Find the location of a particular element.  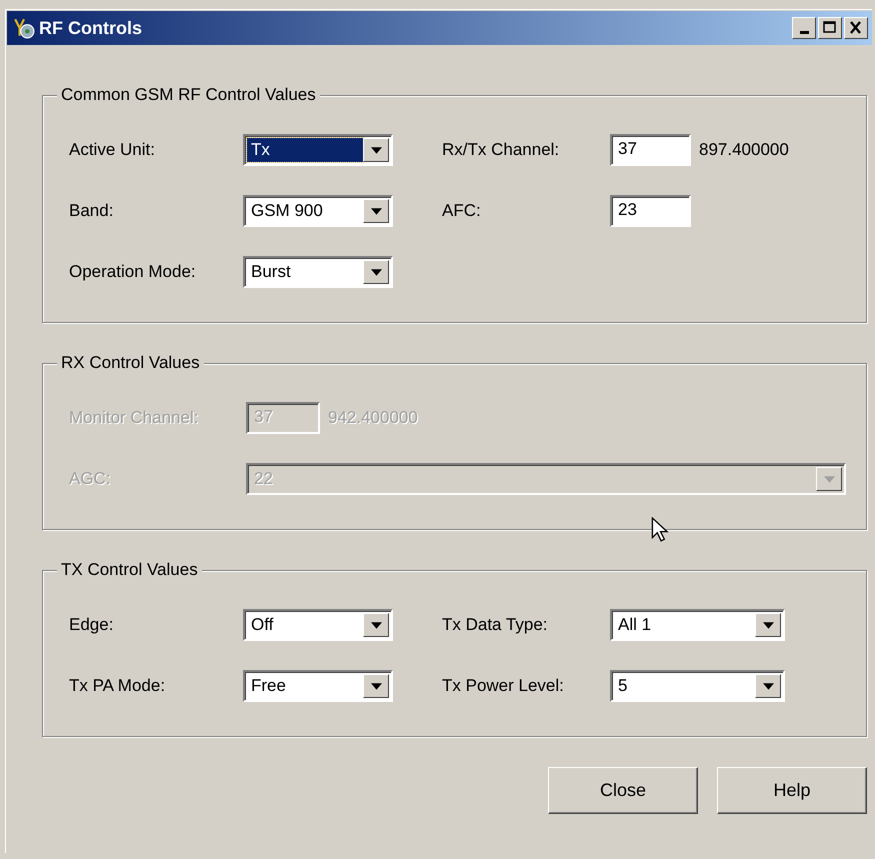

field-label: Rx/Tx Channel: is located at coordinates (501, 150).